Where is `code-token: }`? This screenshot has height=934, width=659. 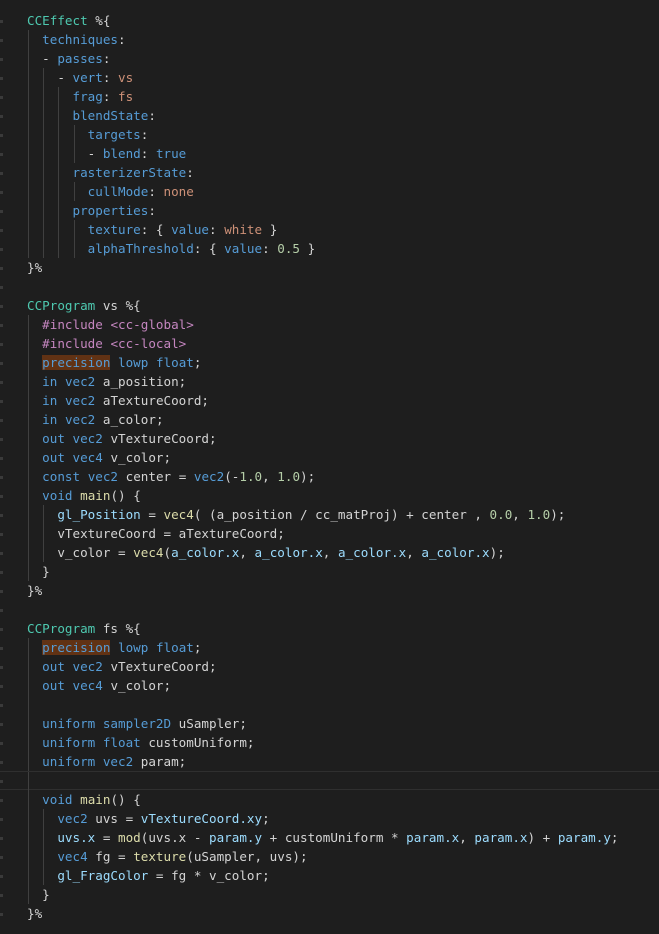
code-token: } is located at coordinates (308, 248).